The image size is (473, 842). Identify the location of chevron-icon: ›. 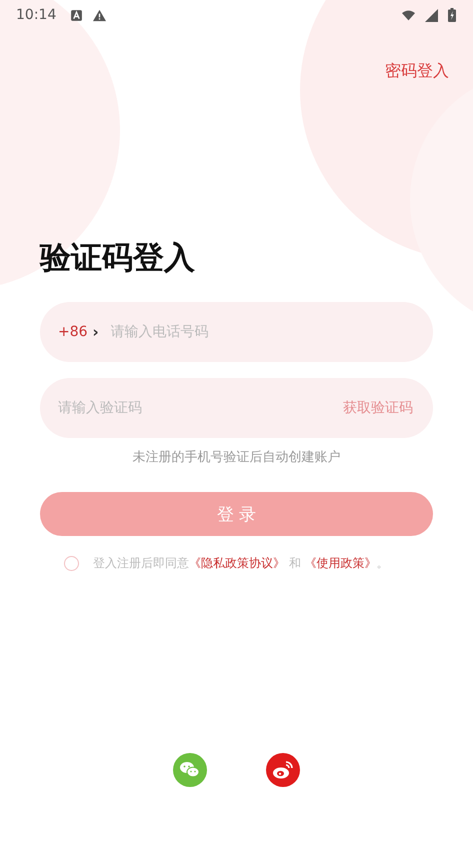
(95, 332).